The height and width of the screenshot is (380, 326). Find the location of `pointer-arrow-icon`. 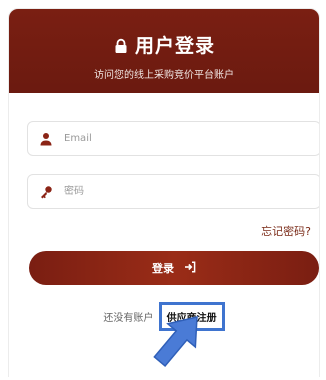

pointer-arrow-icon is located at coordinates (174, 343).